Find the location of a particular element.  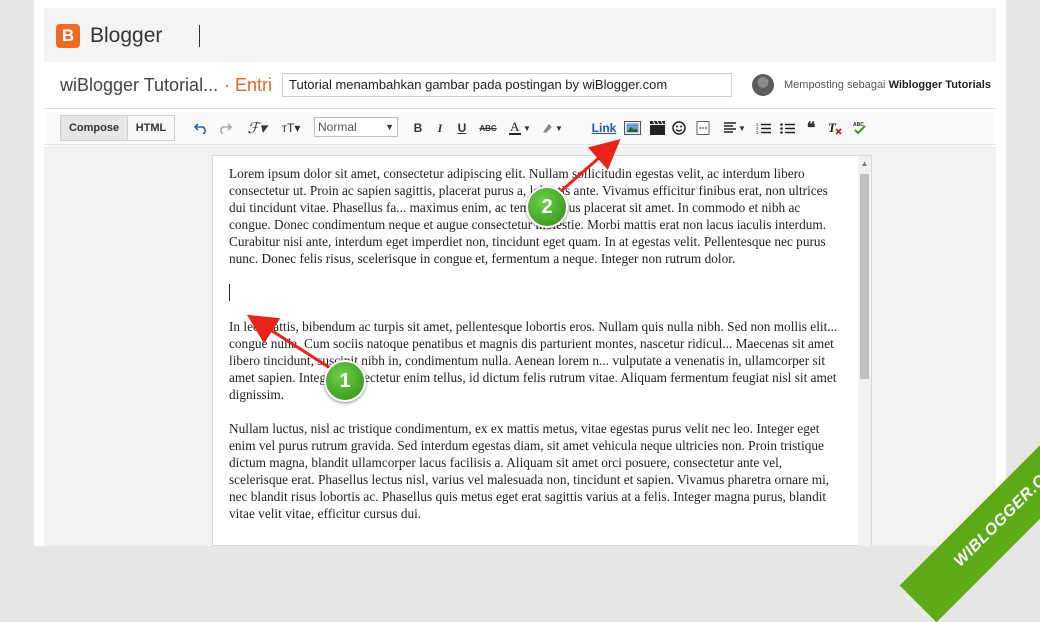

step-2-badge: 2 is located at coordinates (547, 207).